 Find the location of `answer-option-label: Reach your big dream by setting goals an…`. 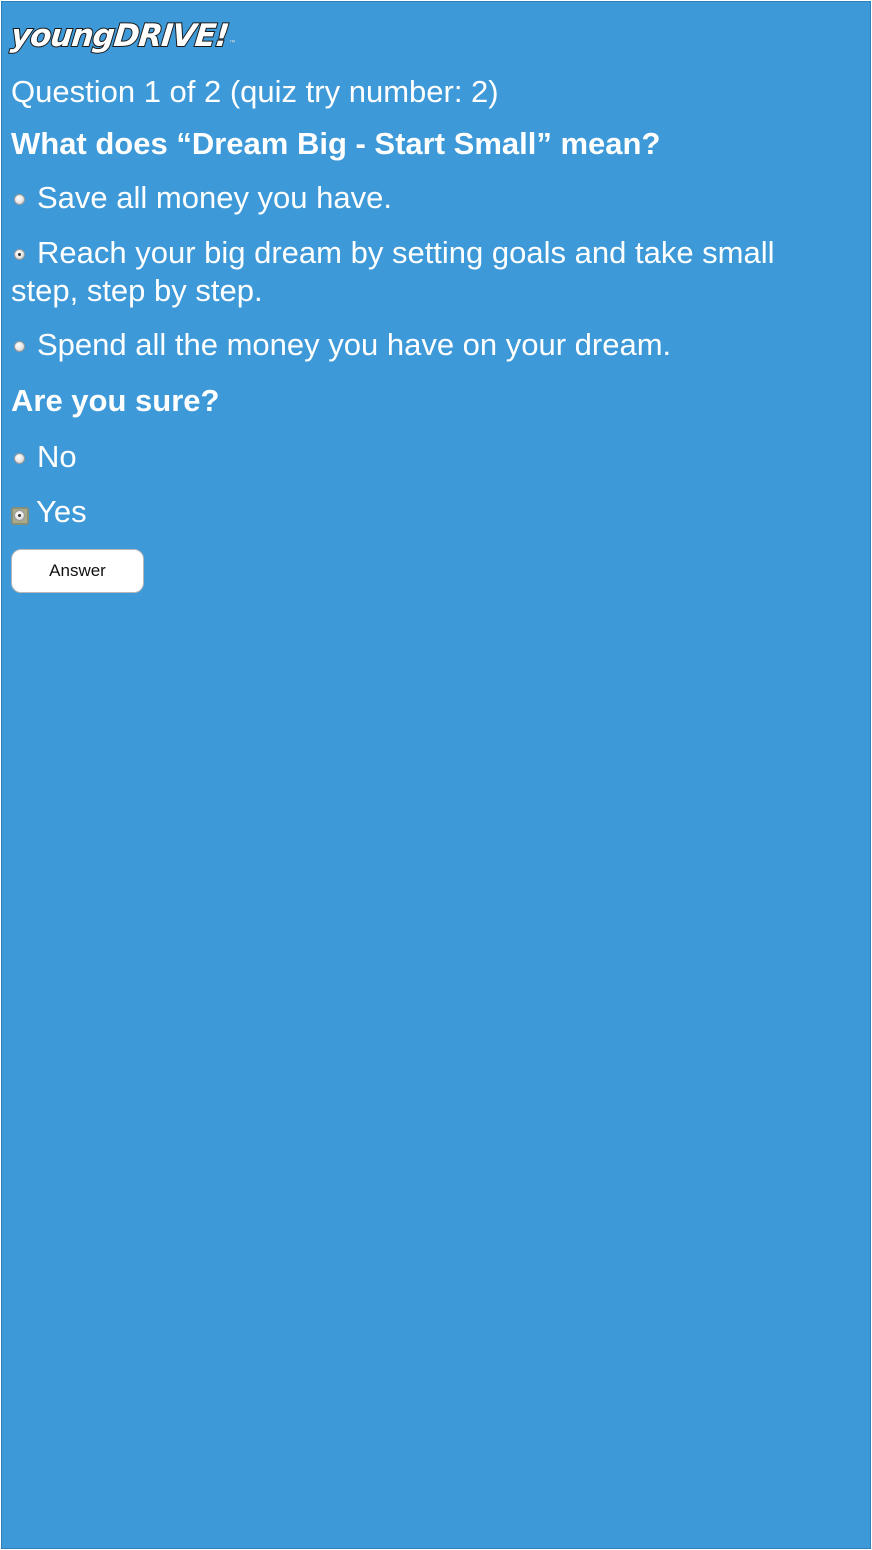

answer-option-label: Reach your big dream by setting goals an… is located at coordinates (393, 271).